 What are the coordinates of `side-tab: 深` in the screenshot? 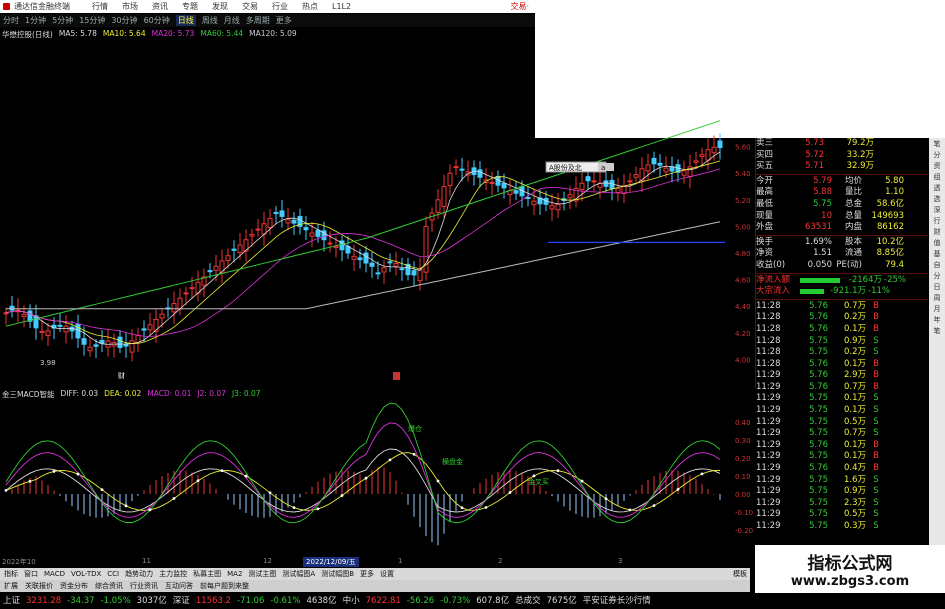 It's located at (937, 210).